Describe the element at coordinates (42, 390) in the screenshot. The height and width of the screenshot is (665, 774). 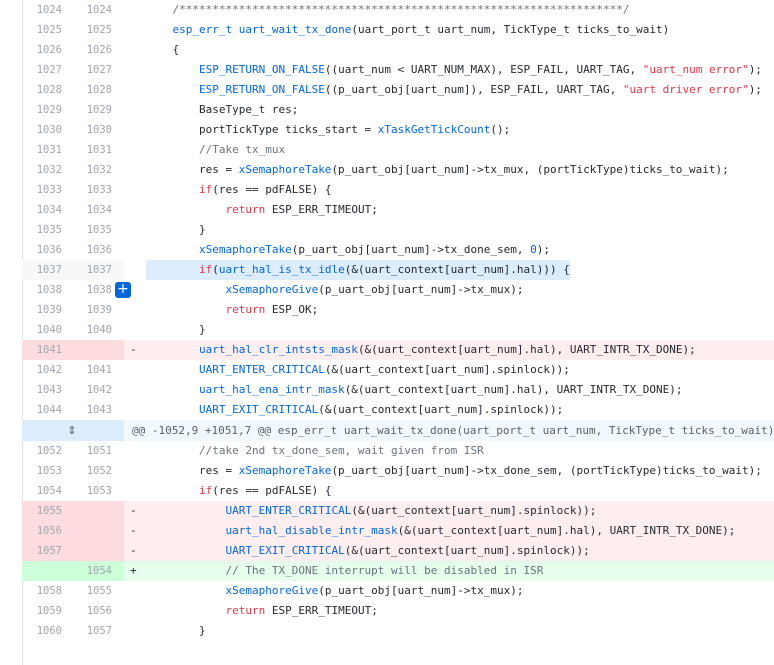
I see `old-line-number: 1043` at that location.